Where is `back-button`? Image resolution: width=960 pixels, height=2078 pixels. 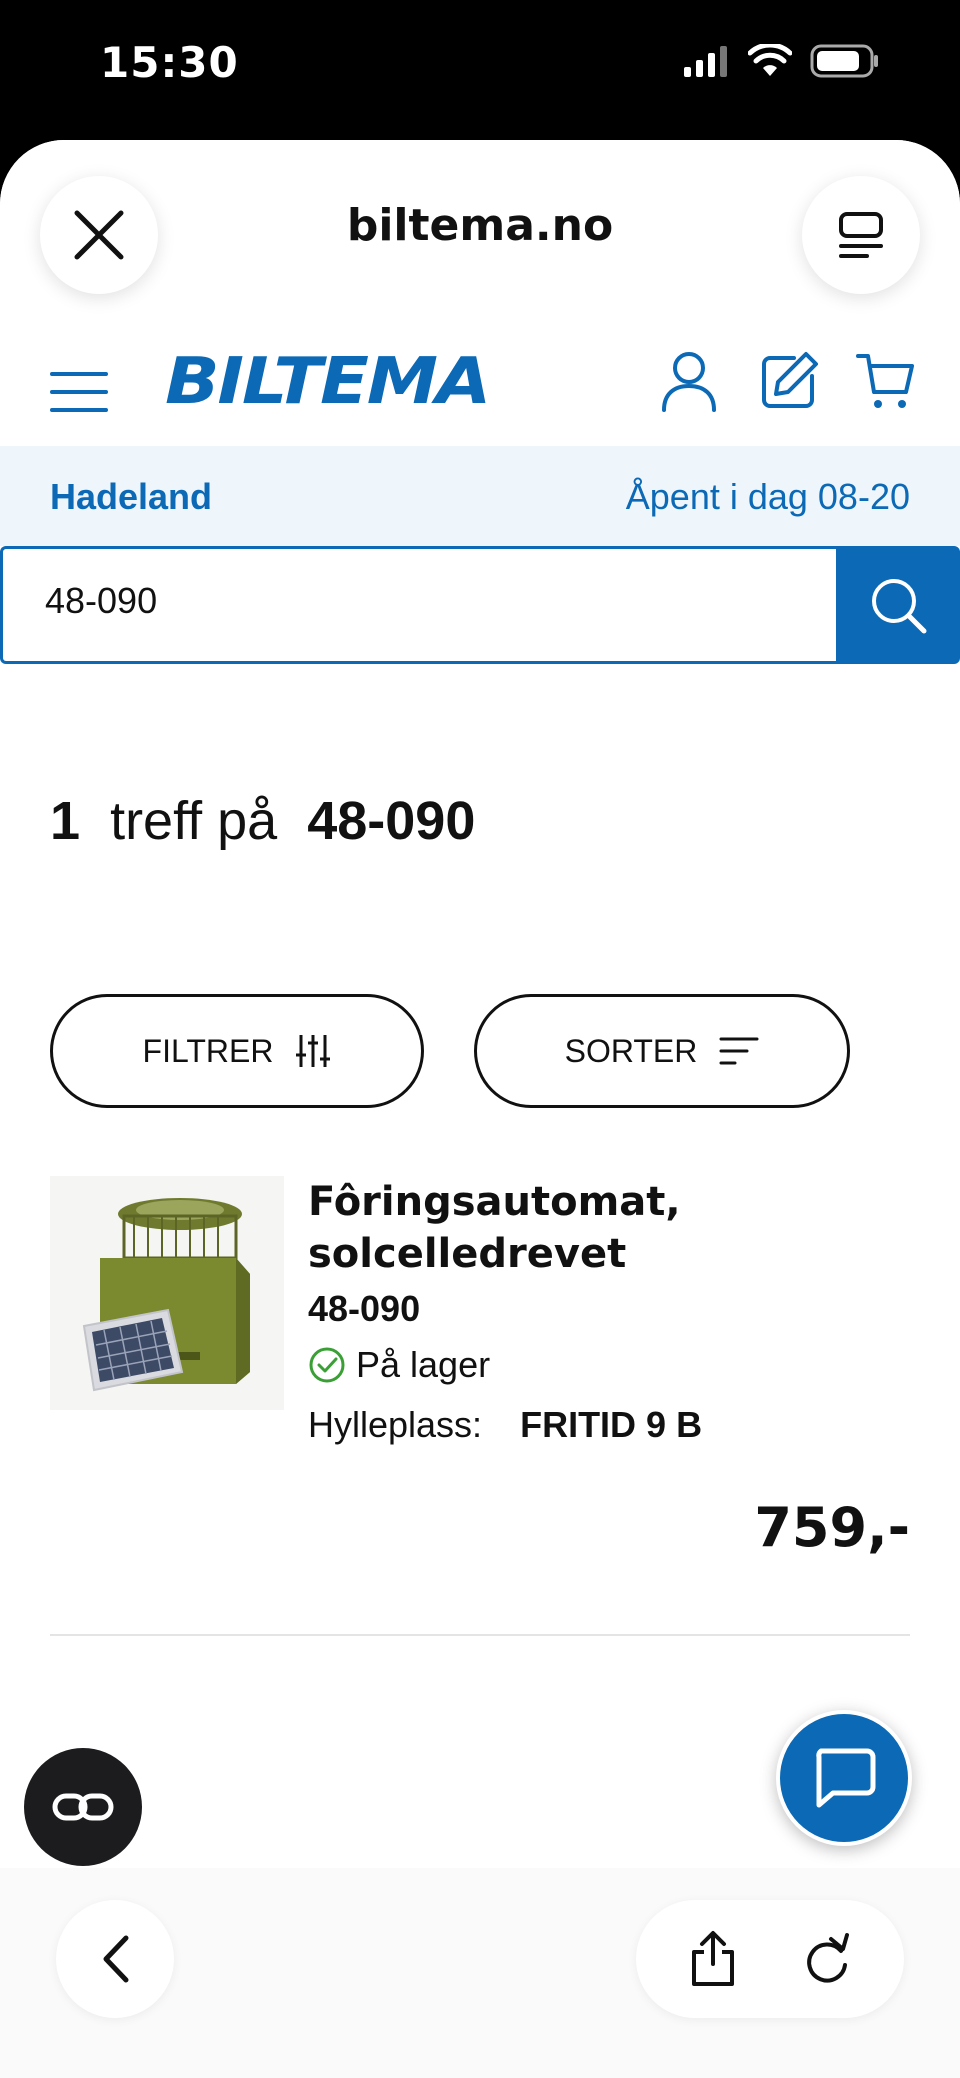 back-button is located at coordinates (115, 1959).